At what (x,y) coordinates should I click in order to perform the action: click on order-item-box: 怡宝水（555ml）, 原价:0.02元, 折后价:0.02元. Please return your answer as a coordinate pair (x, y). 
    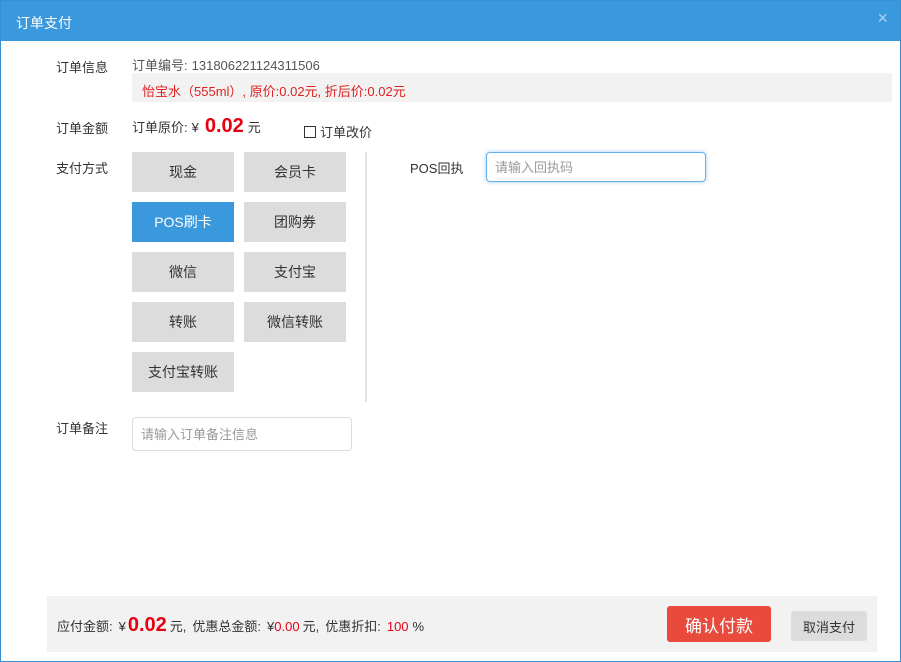
    Looking at the image, I should click on (512, 87).